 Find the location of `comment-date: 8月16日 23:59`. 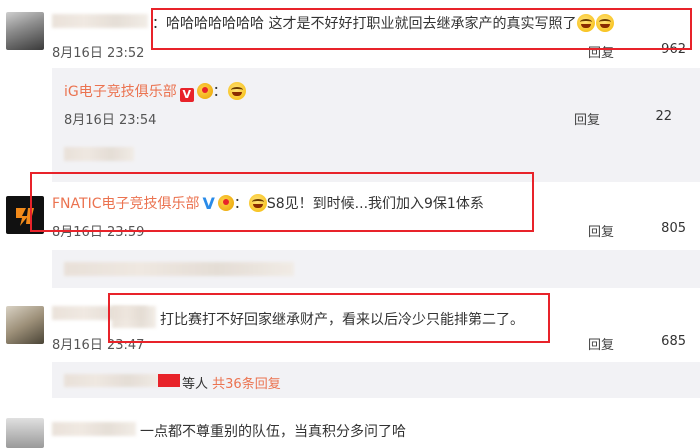

comment-date: 8月16日 23:59 is located at coordinates (98, 232).